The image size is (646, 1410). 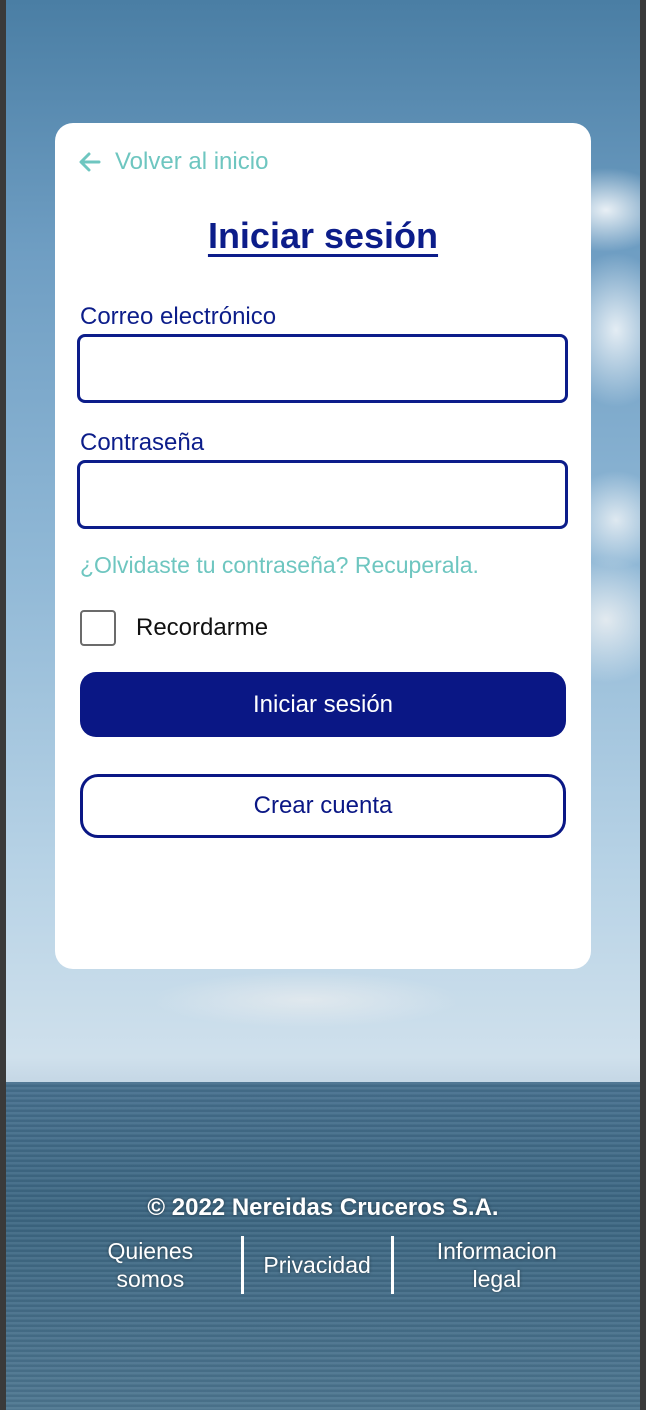 What do you see at coordinates (142, 442) in the screenshot?
I see `password-label: Contraseña` at bounding box center [142, 442].